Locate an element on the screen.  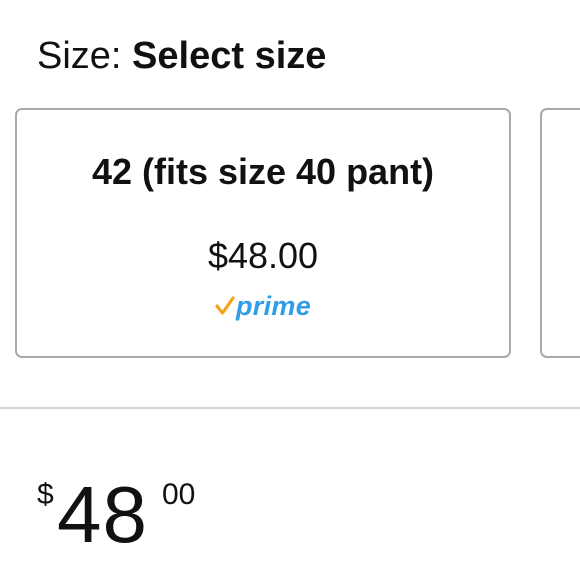
divider is located at coordinates (290, 408).